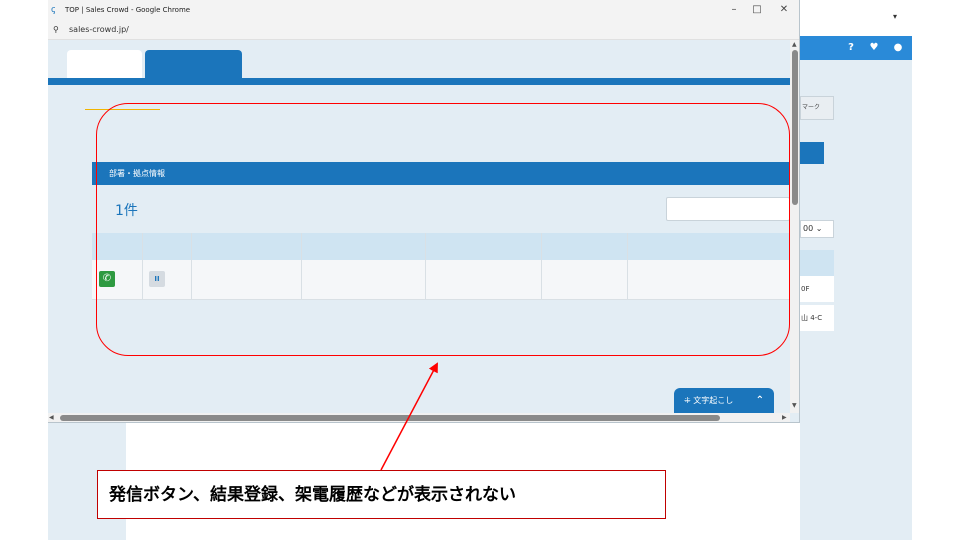 The width and height of the screenshot is (960, 540). I want to click on sales-crowd-favicon-icon: ꞔ, so click(53, 10).